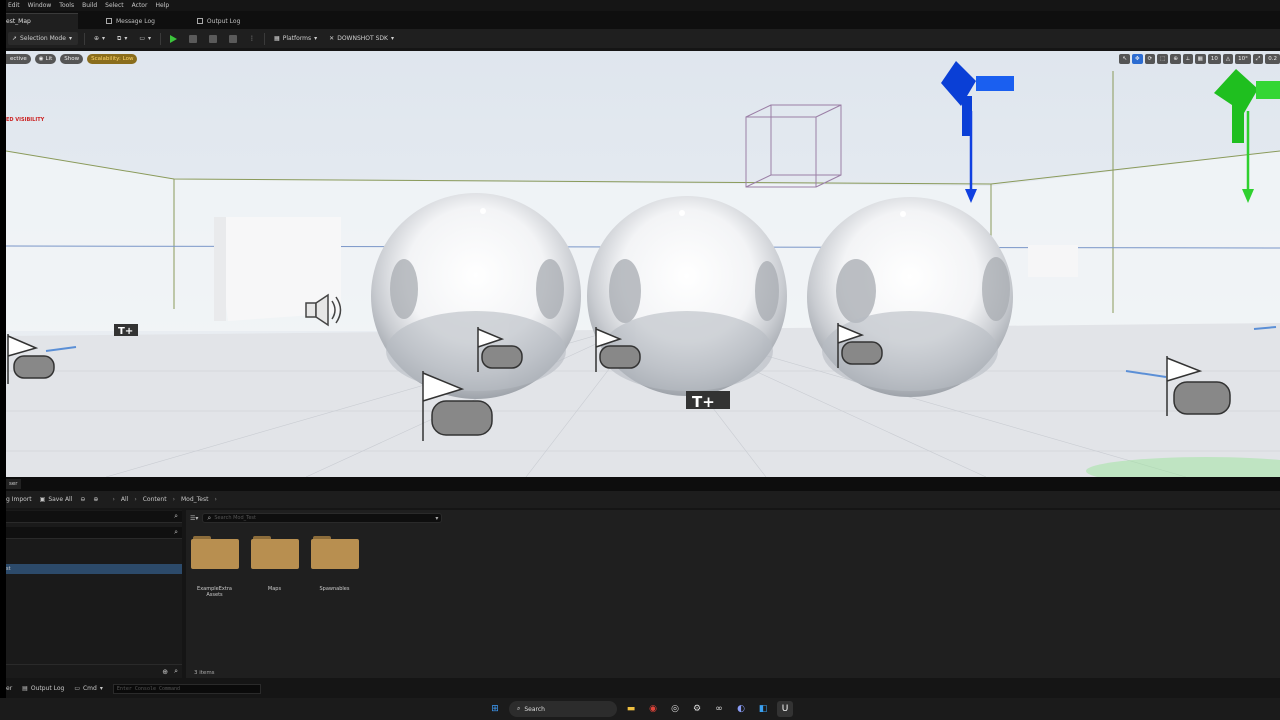 Image resolution: width=1280 pixels, height=720 pixels. What do you see at coordinates (99, 38) in the screenshot?
I see `add-actor-button: ⊕ ▾` at bounding box center [99, 38].